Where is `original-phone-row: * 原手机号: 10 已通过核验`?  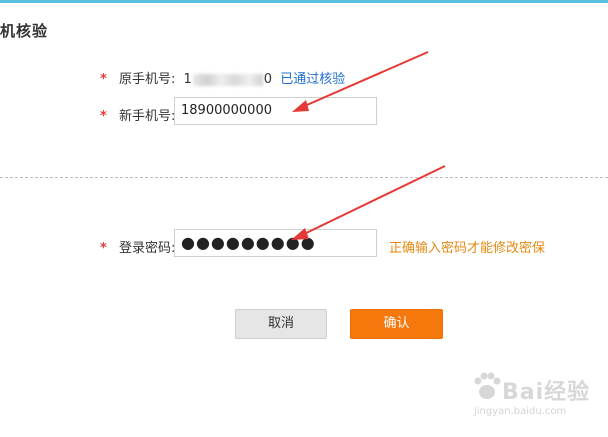 original-phone-row: * 原手机号: 10 已通过核验 is located at coordinates (222, 77).